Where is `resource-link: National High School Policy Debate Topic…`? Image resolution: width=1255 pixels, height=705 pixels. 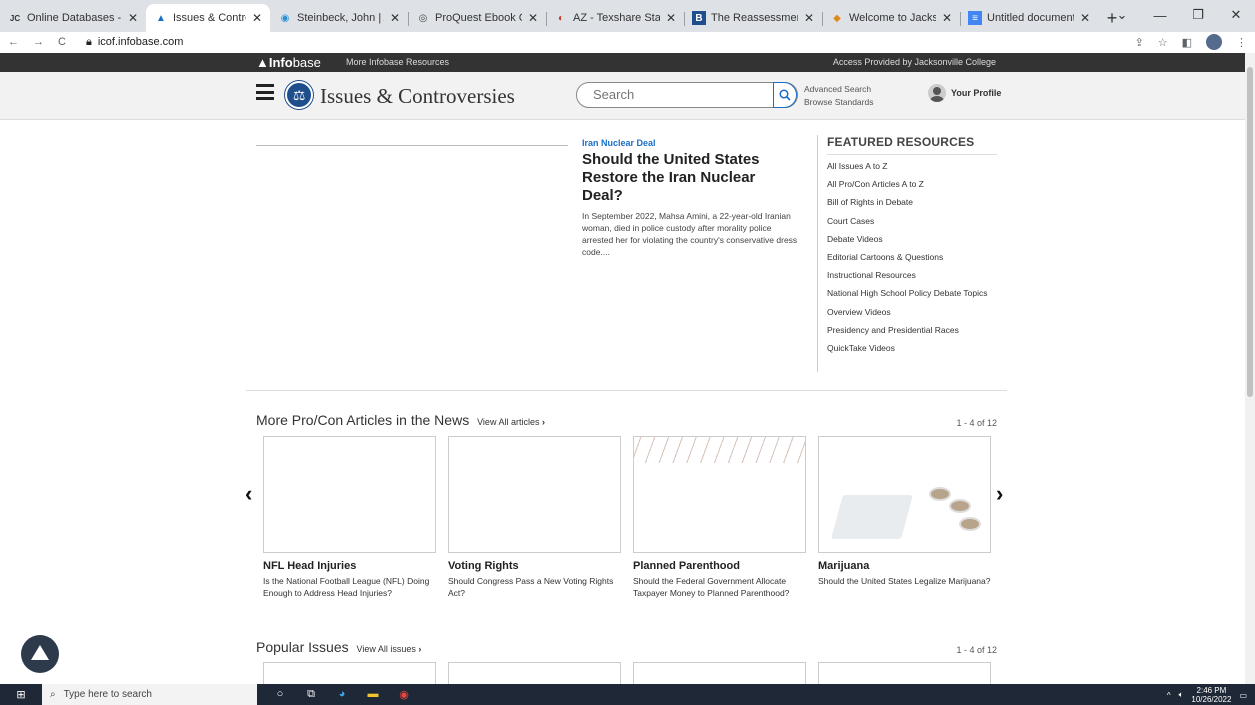
resource-link: National High School Policy Debate Topic… is located at coordinates (912, 293).